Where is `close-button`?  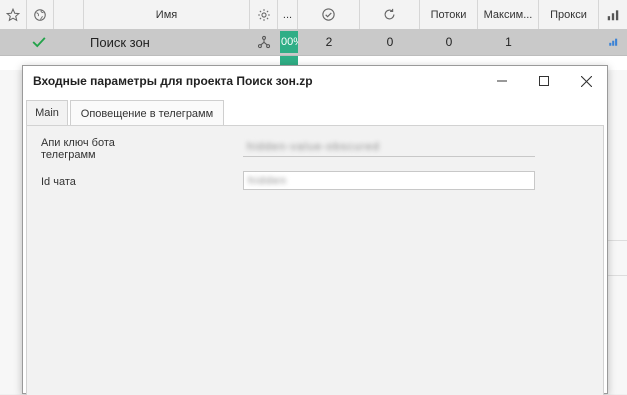
close-button is located at coordinates (586, 81).